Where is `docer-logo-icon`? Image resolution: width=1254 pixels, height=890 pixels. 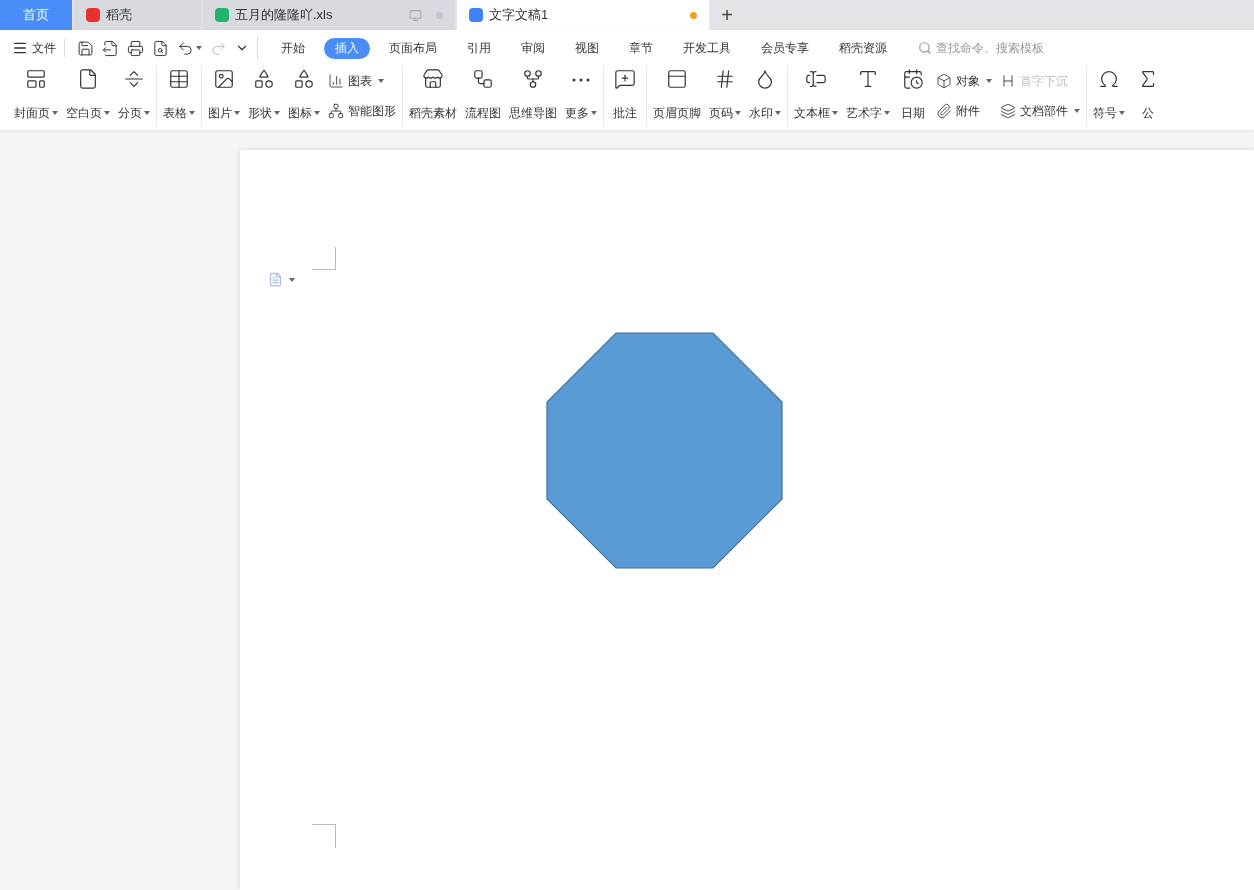 docer-logo-icon is located at coordinates (93, 15).